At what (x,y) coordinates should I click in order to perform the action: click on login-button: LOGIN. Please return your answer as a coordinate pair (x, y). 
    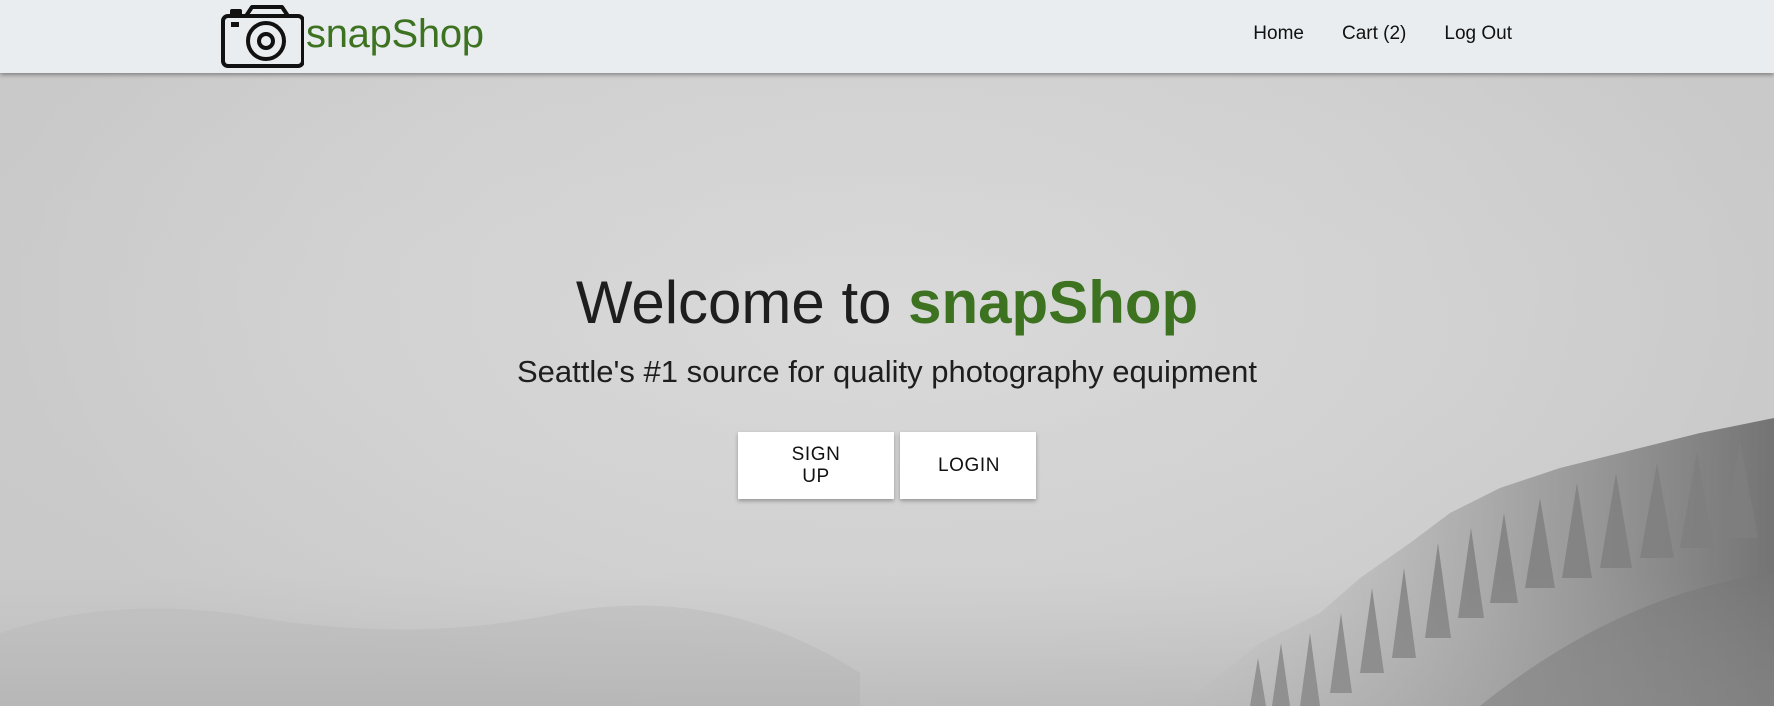
    Looking at the image, I should click on (968, 465).